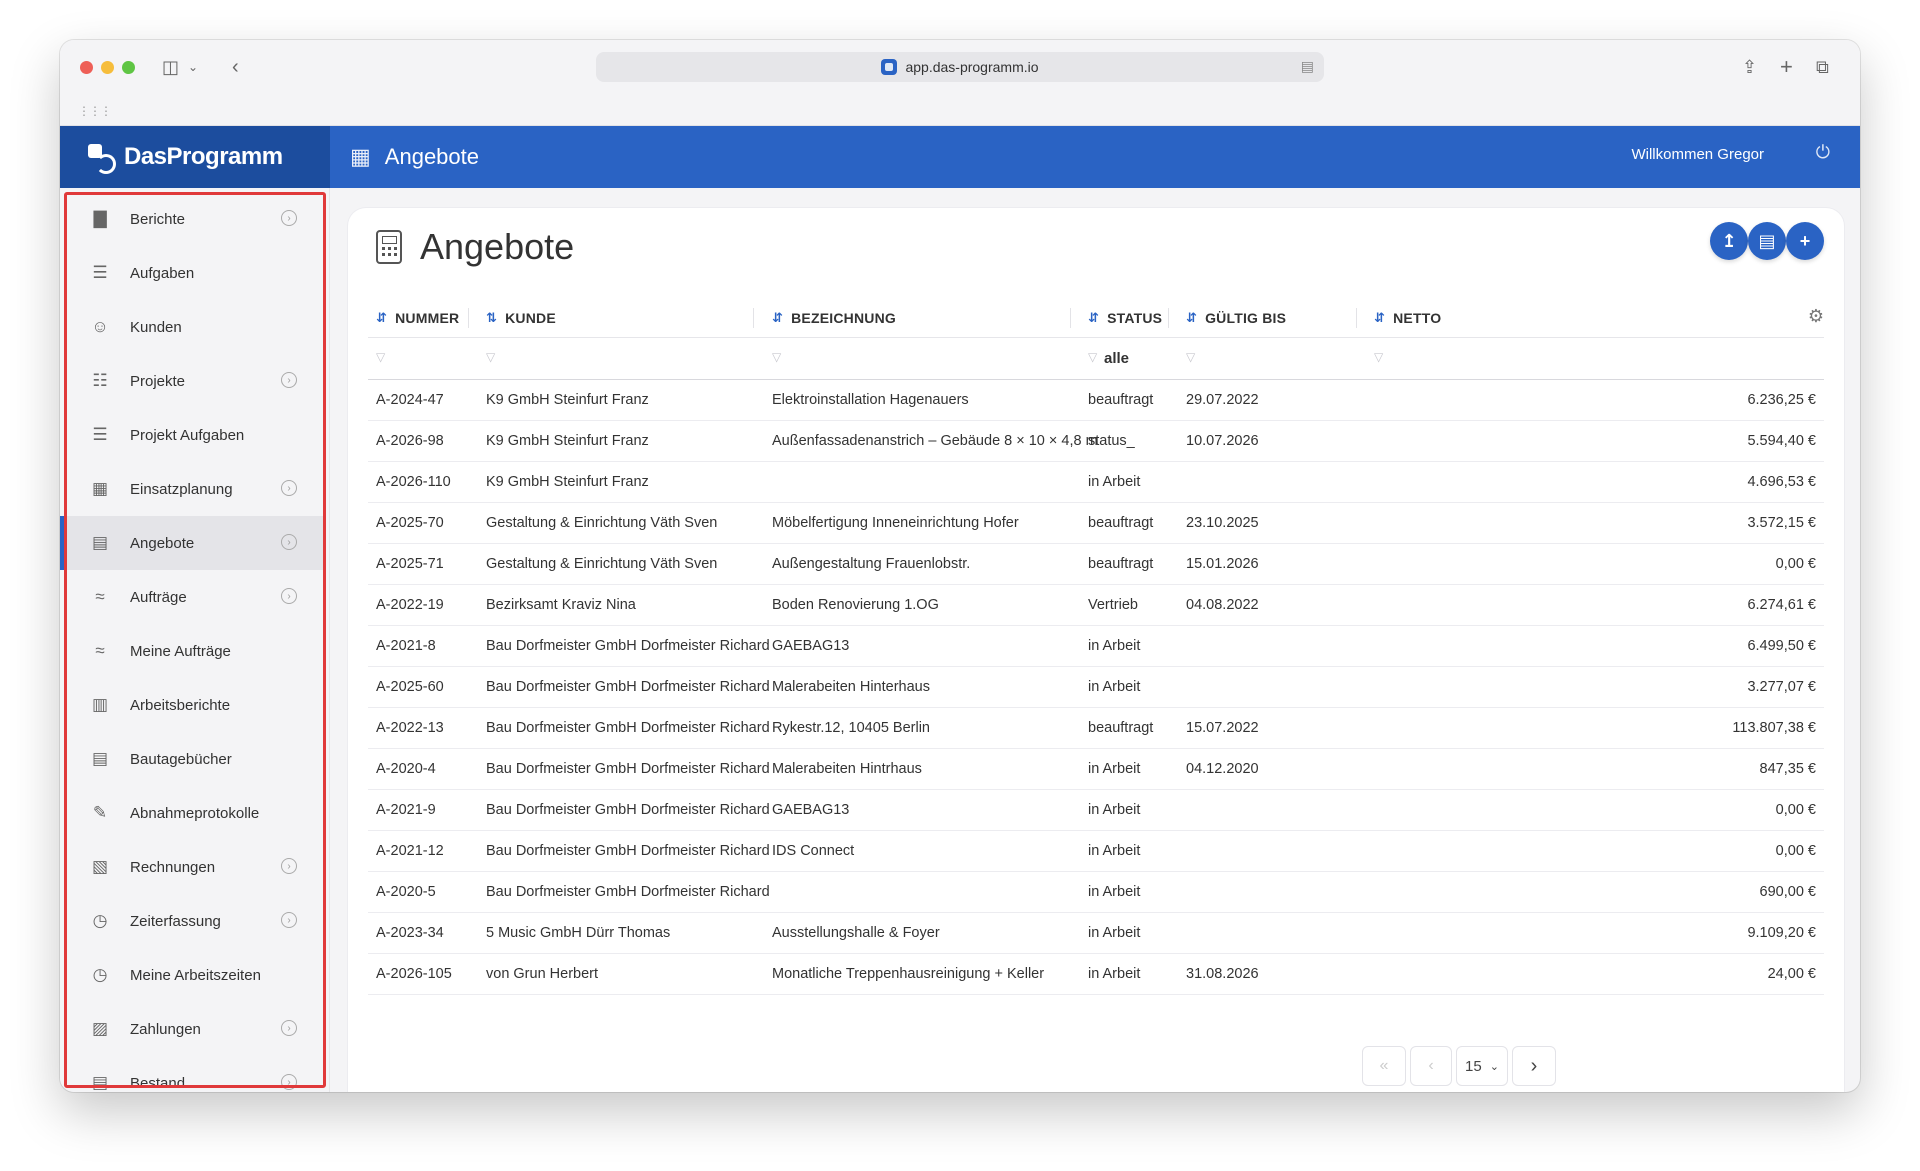 This screenshot has height=1171, width=1920. Describe the element at coordinates (497, 246) in the screenshot. I see `page-title-text: Angebote` at that location.